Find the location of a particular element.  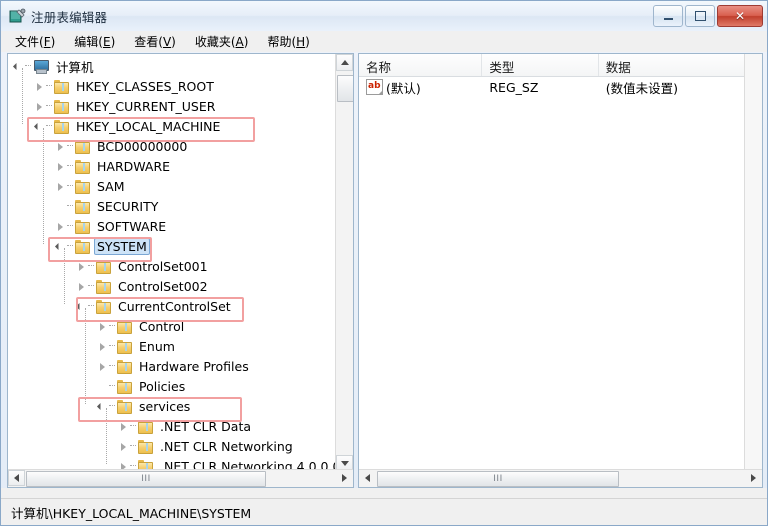

value-scroll-left-button is located at coordinates (367, 478).